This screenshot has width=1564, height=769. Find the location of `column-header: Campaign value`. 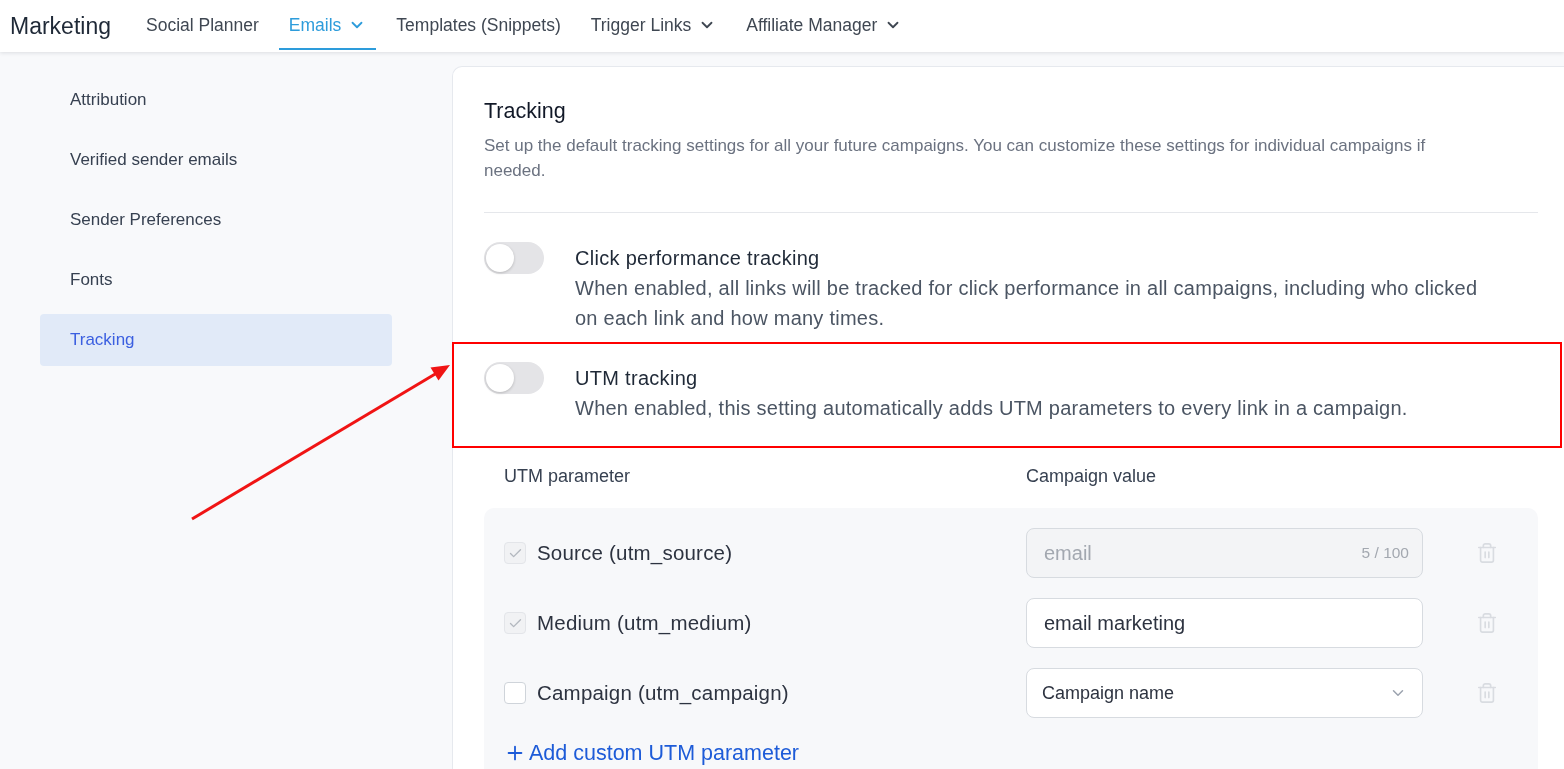

column-header: Campaign value is located at coordinates (1092, 476).